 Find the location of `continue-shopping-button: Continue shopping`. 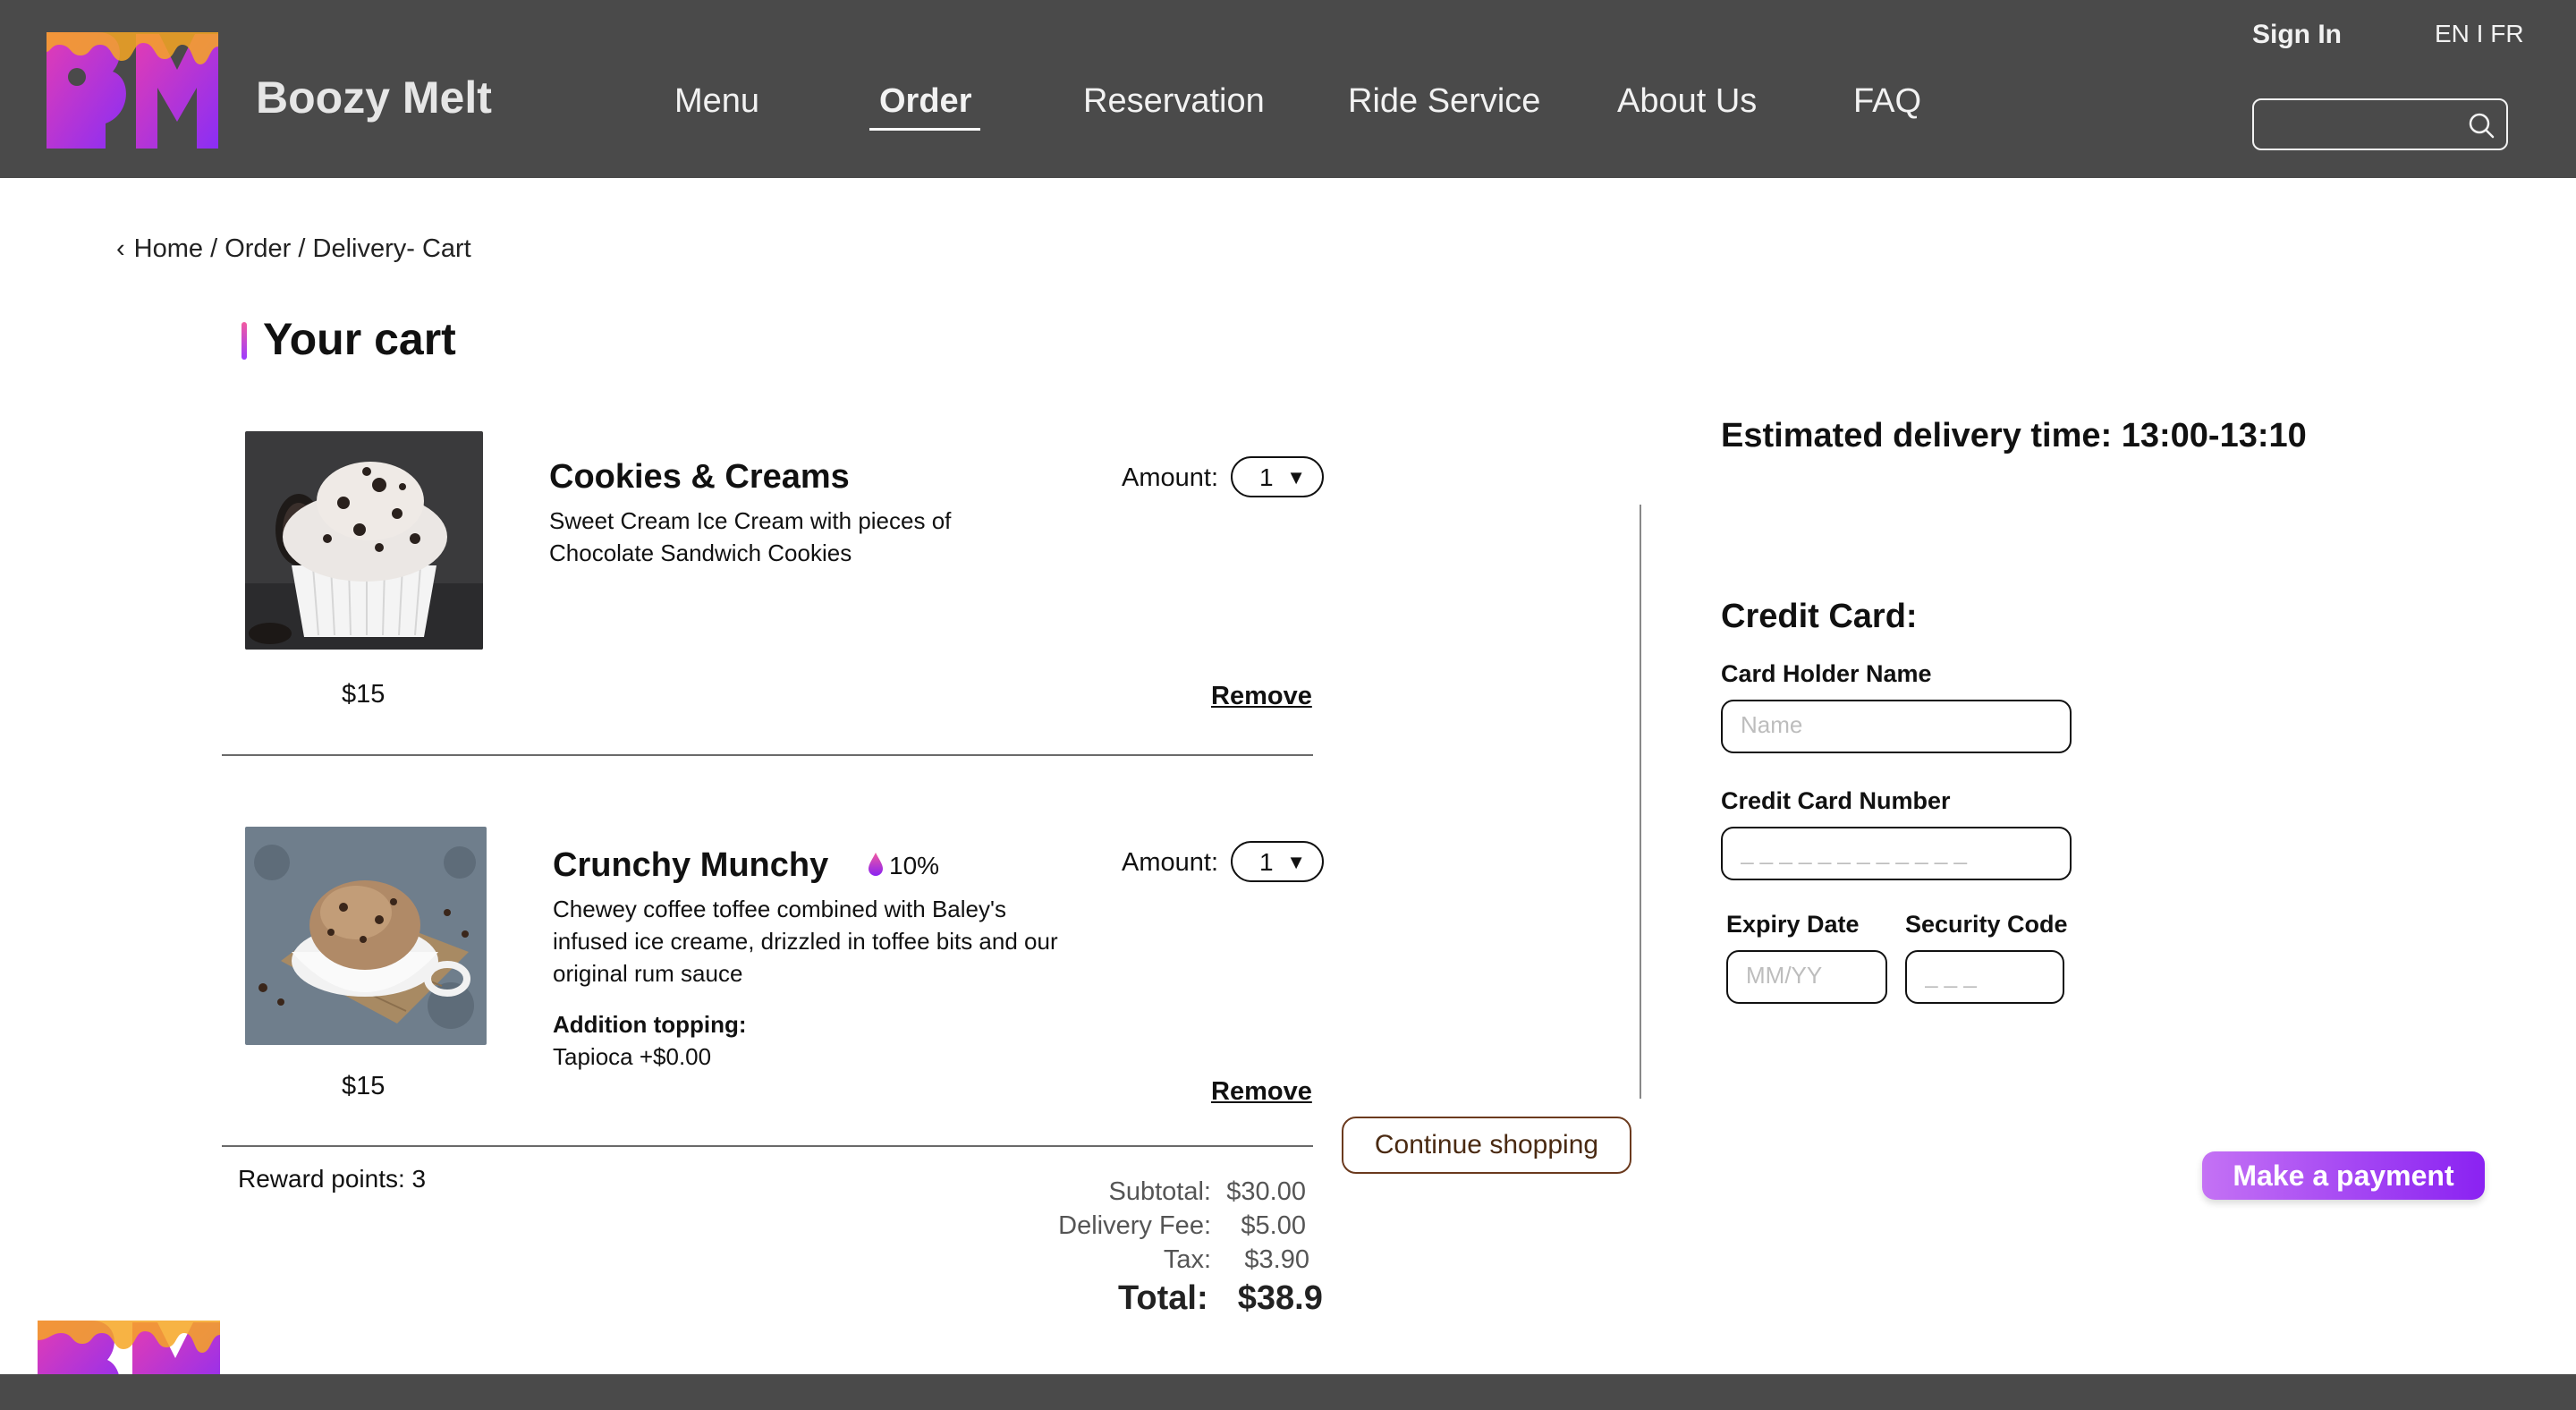

continue-shopping-button: Continue shopping is located at coordinates (1486, 1146).